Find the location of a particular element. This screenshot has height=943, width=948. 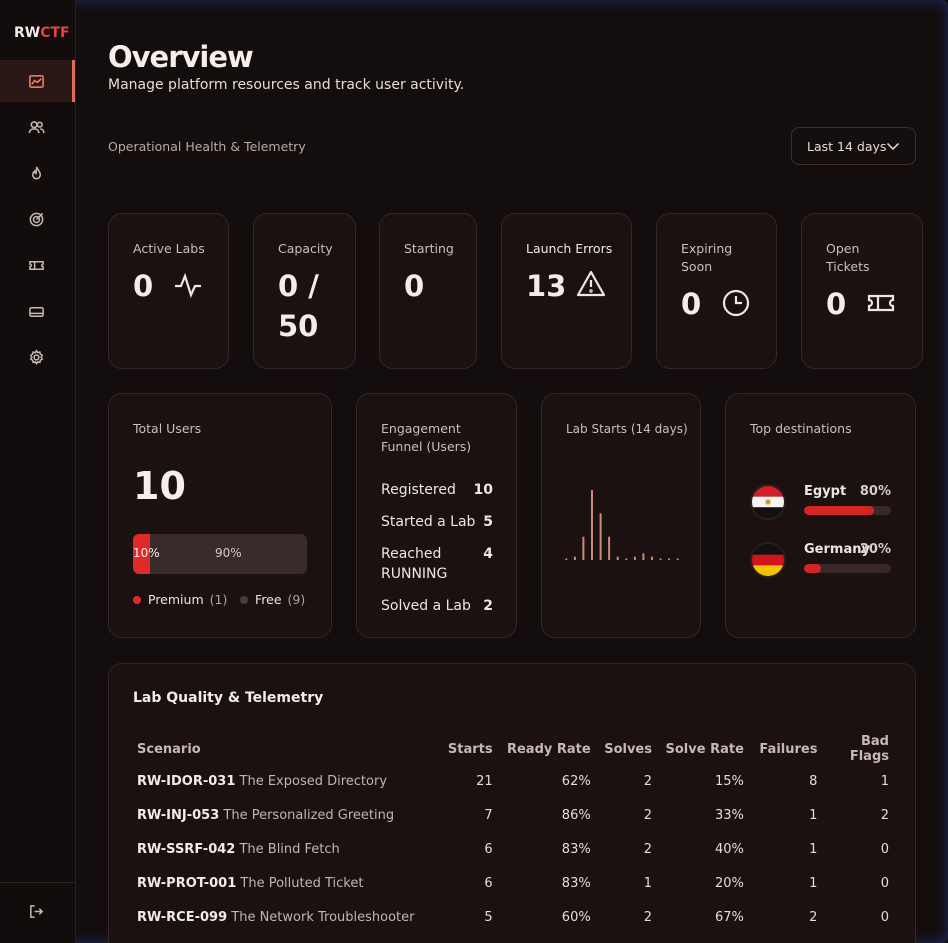

column-header: Ready Rate is located at coordinates (546, 749).